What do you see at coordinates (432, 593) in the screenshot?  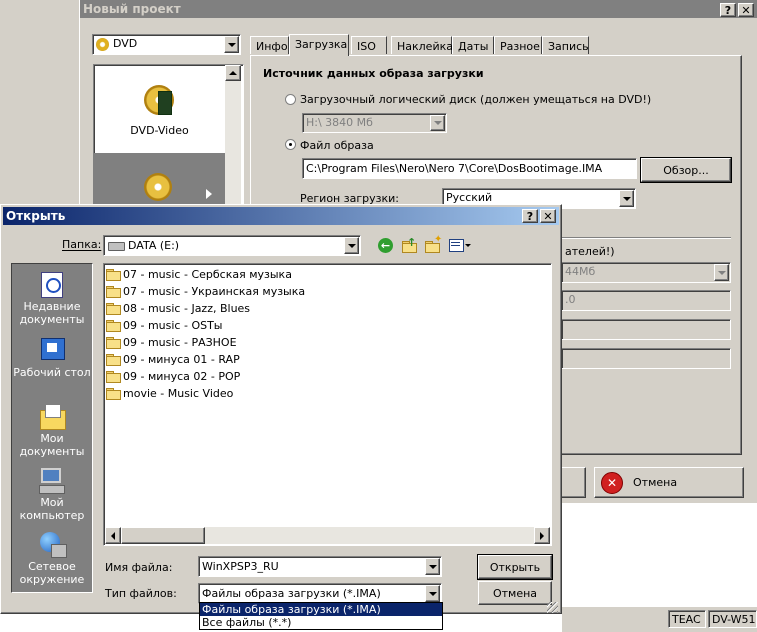 I see `filetype-select-arrow` at bounding box center [432, 593].